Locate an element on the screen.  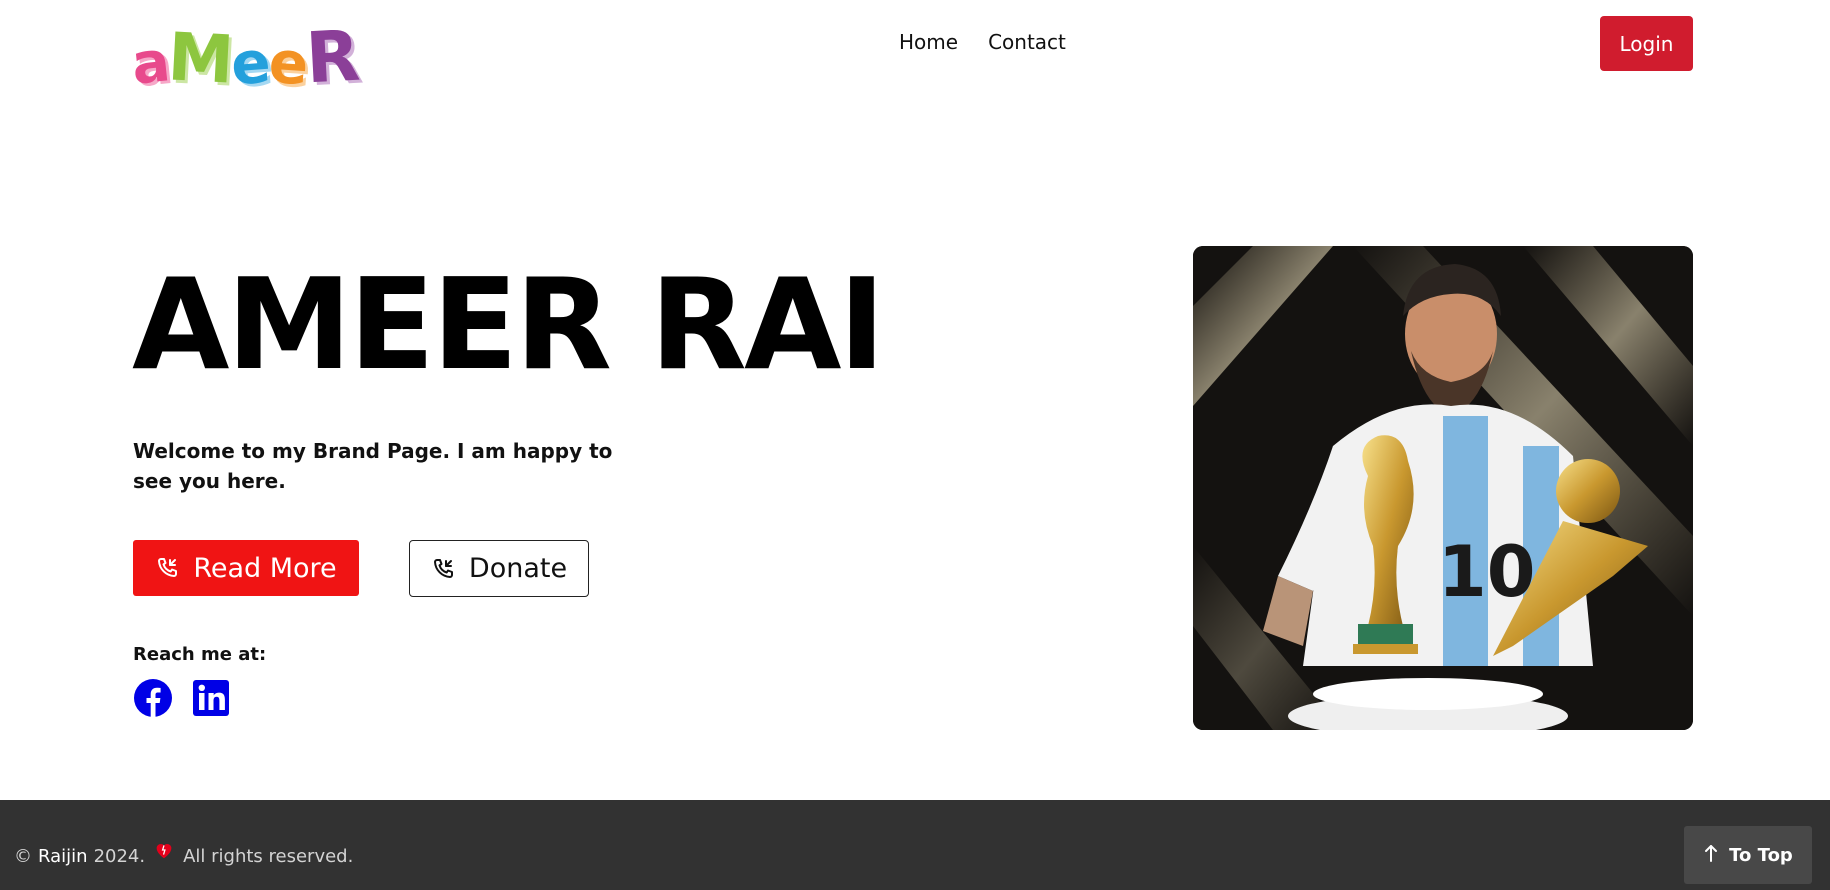
site-footer is located at coordinates (915, 845).